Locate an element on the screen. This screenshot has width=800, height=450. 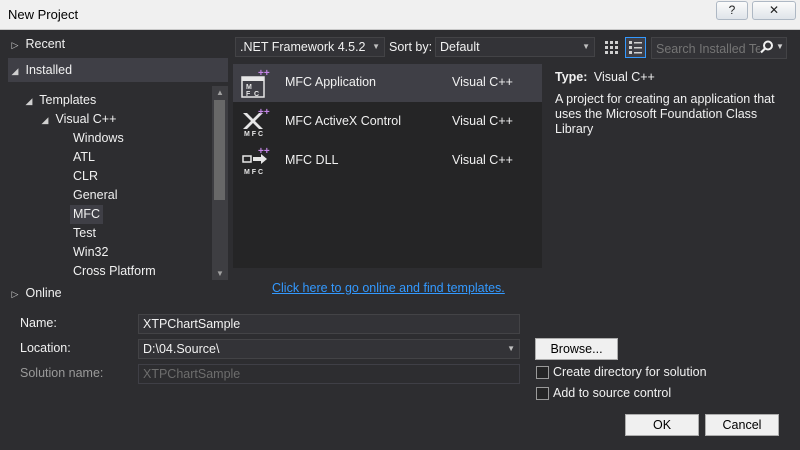
help-button: ? is located at coordinates (732, 10).